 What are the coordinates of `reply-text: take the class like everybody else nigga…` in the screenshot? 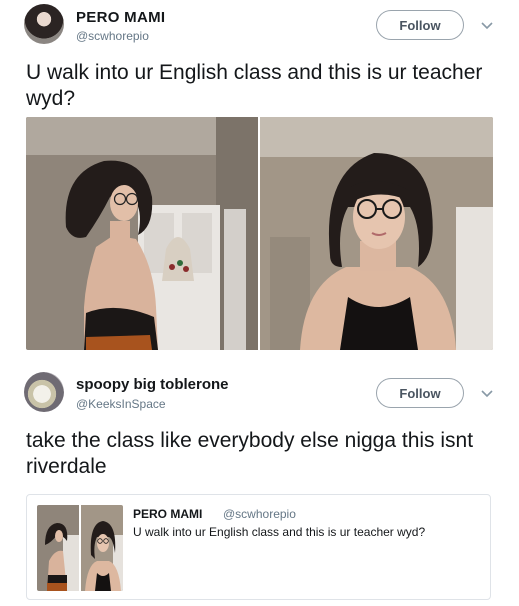 It's located at (250, 453).